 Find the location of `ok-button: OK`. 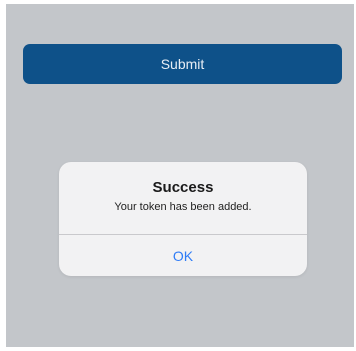

ok-button: OK is located at coordinates (183, 255).